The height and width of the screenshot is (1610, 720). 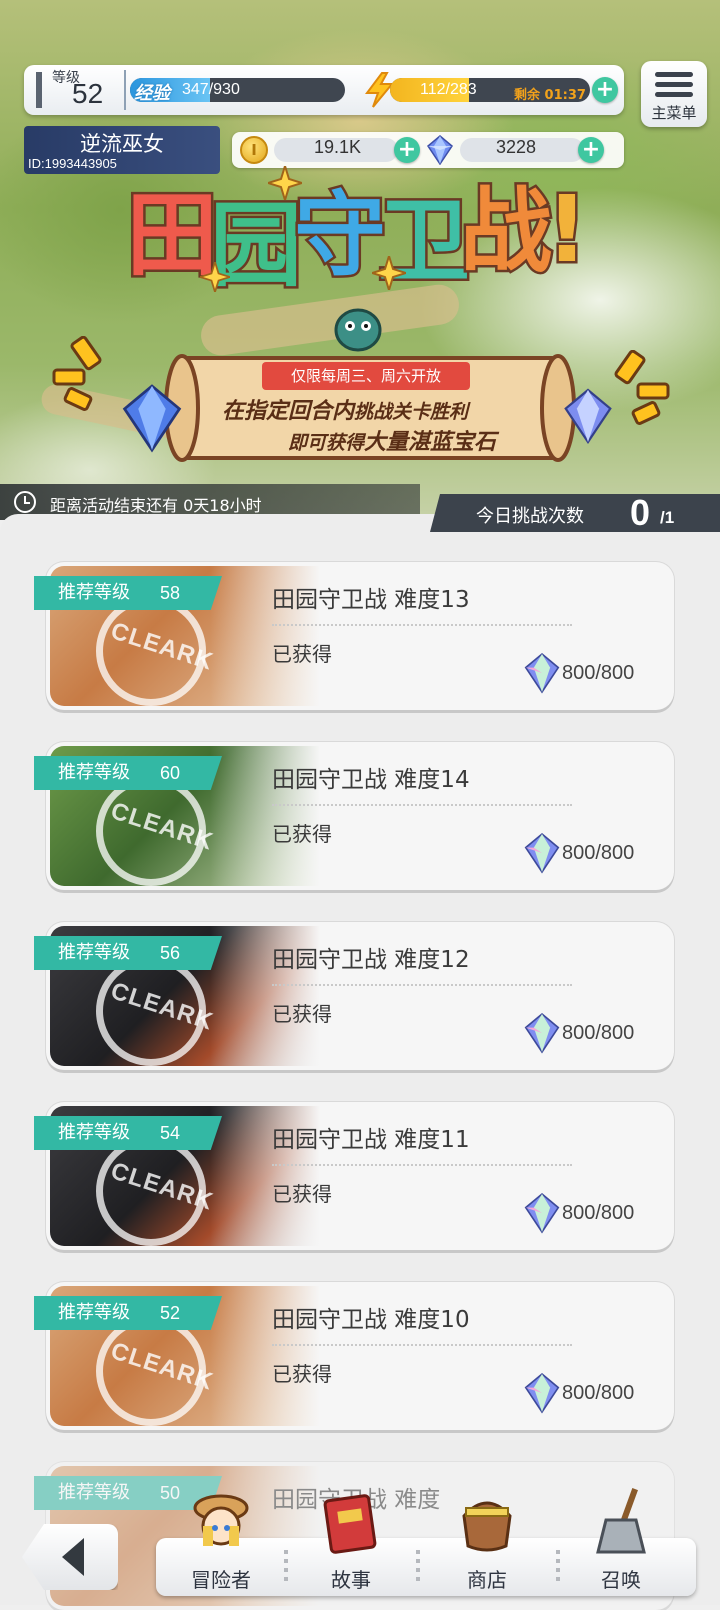 I want to click on summon-broom-icon, so click(x=621, y=1521).